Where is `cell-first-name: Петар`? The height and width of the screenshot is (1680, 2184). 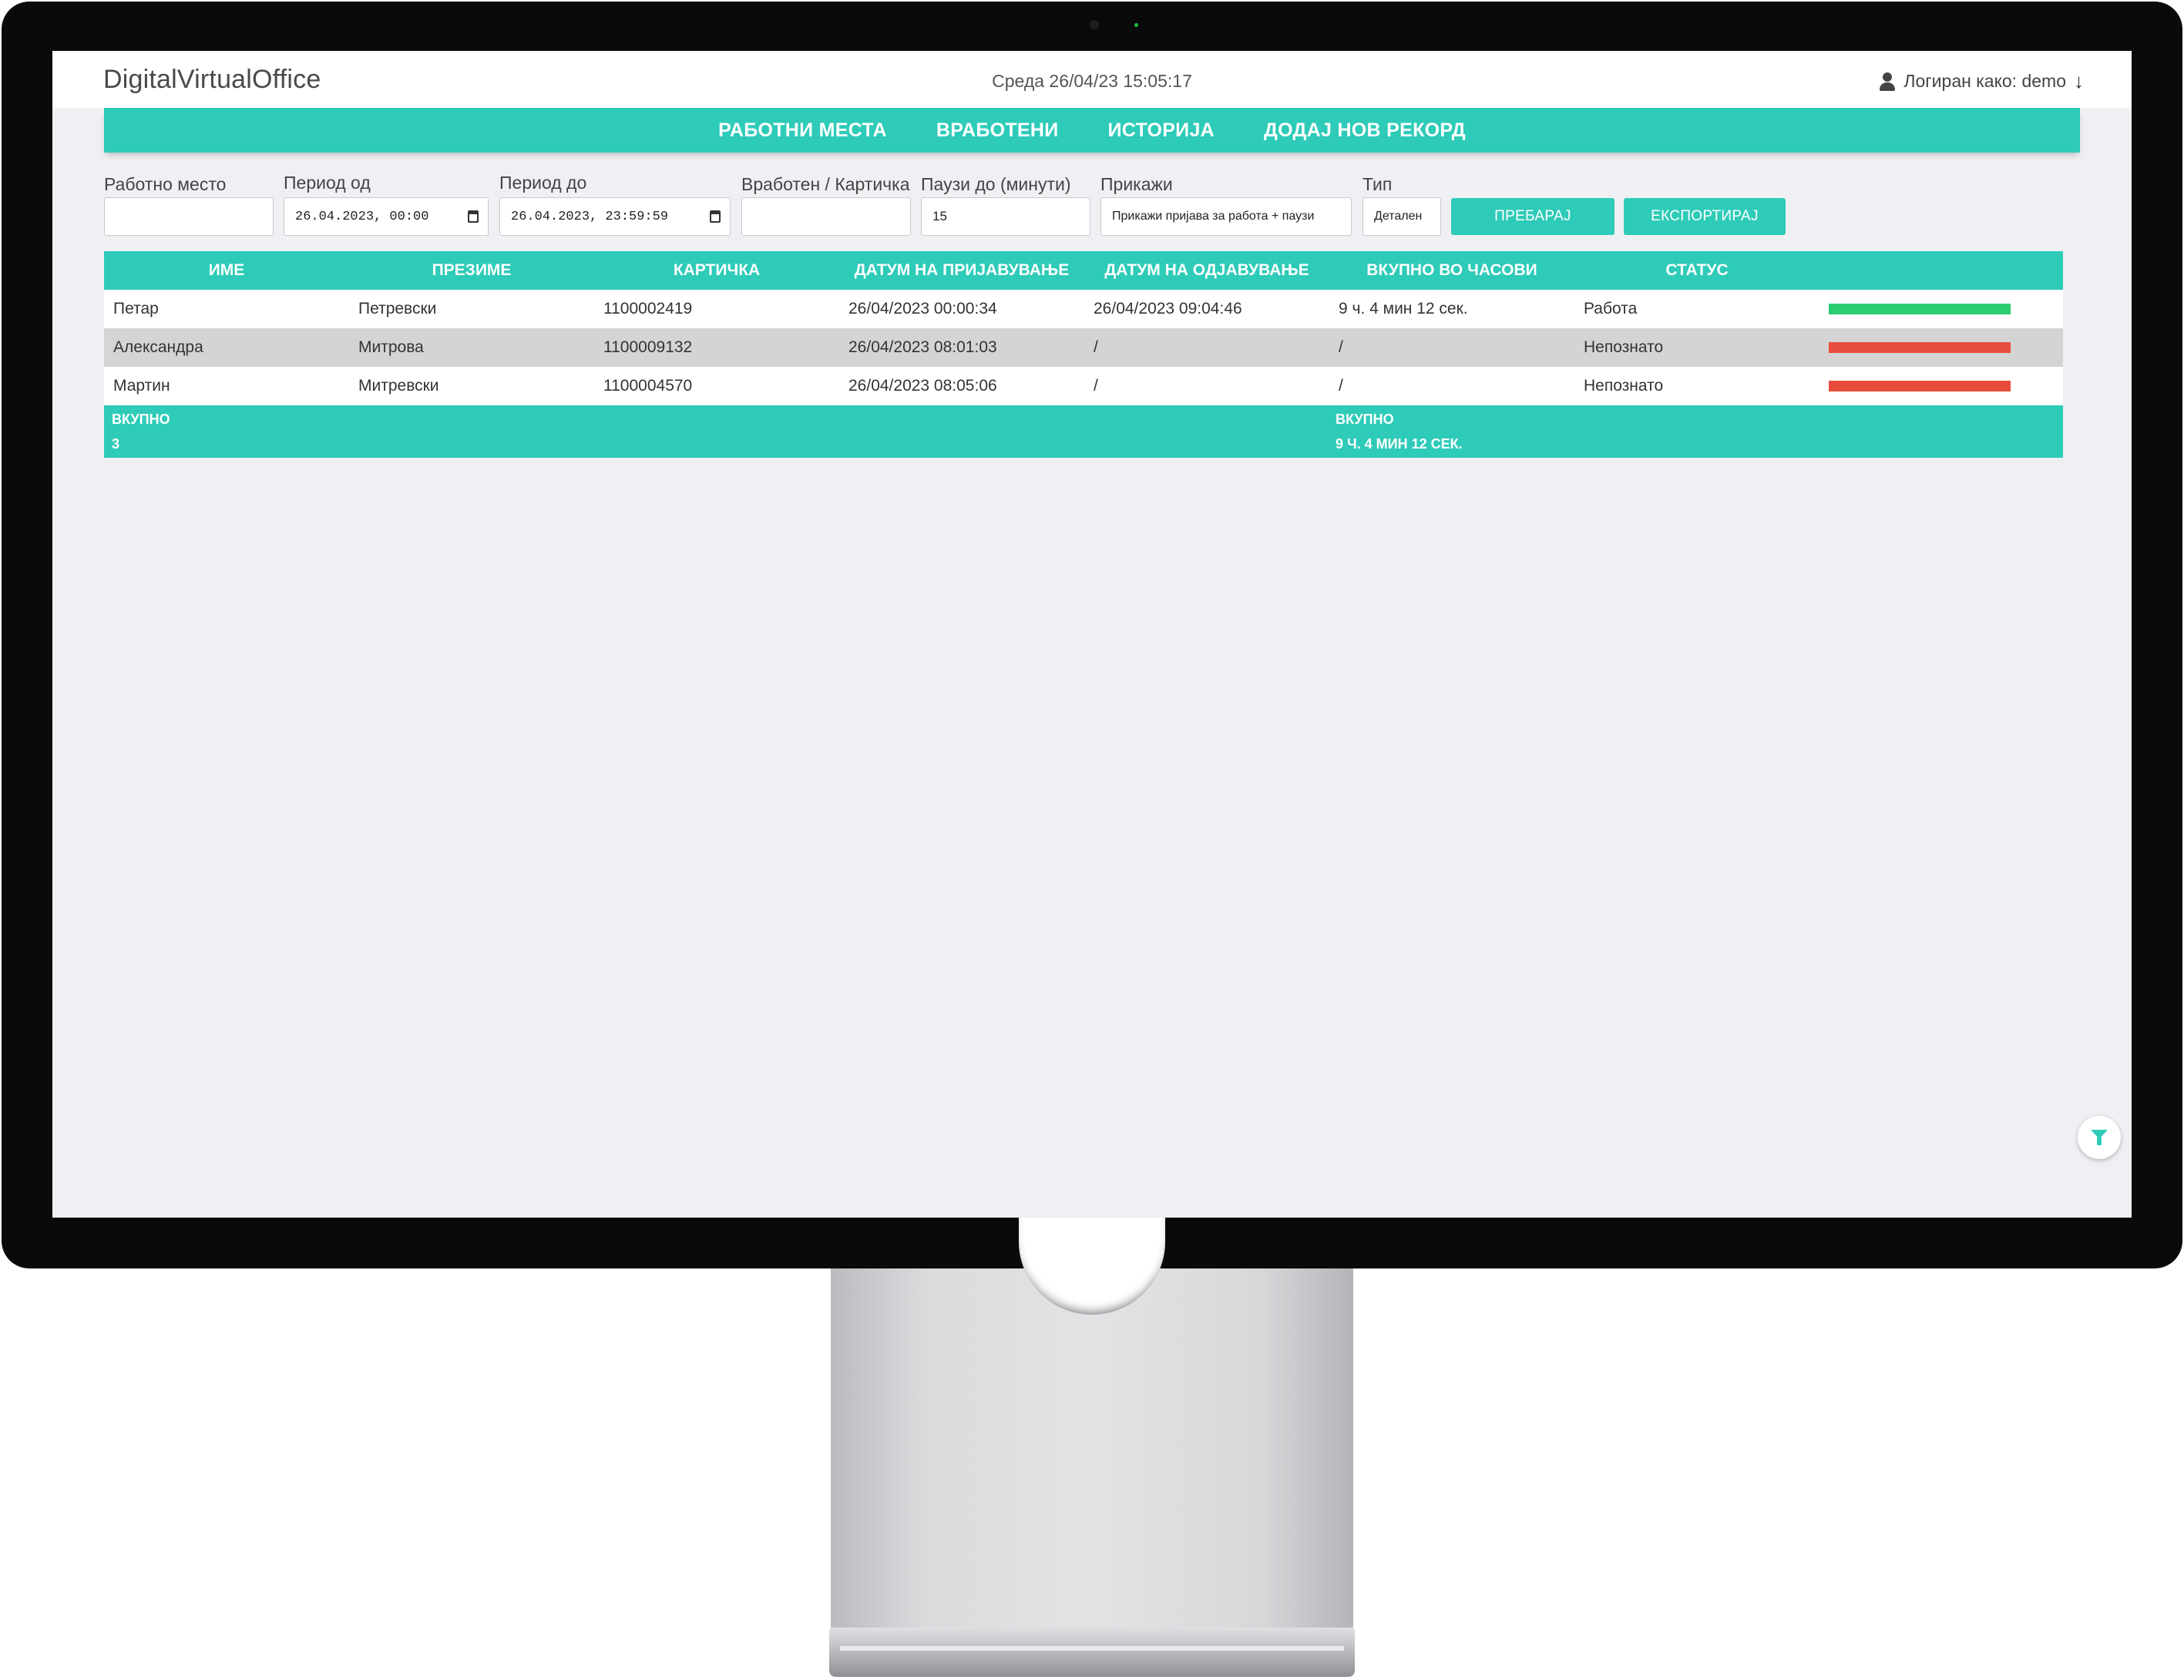
cell-first-name: Петар is located at coordinates (136, 309).